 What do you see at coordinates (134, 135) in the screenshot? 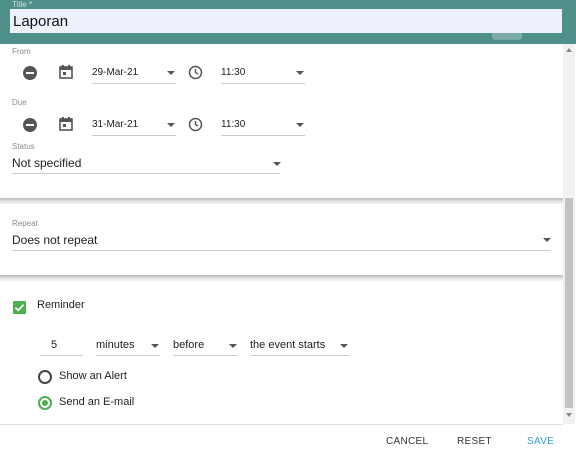
I see `due-date-underline` at bounding box center [134, 135].